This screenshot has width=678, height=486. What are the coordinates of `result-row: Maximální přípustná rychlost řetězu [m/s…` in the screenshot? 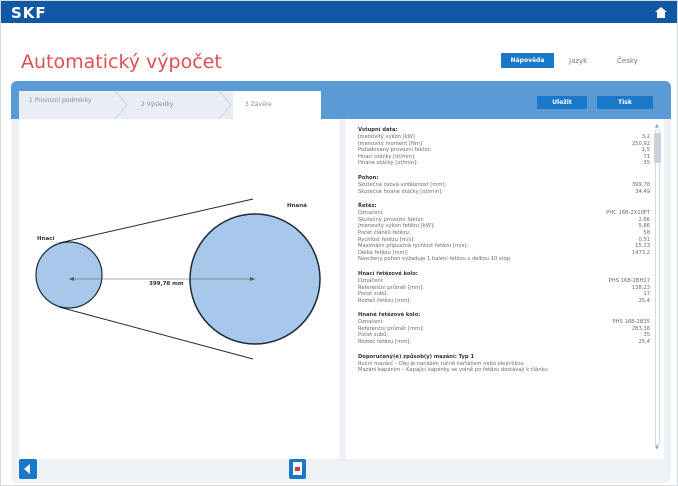 It's located at (506, 246).